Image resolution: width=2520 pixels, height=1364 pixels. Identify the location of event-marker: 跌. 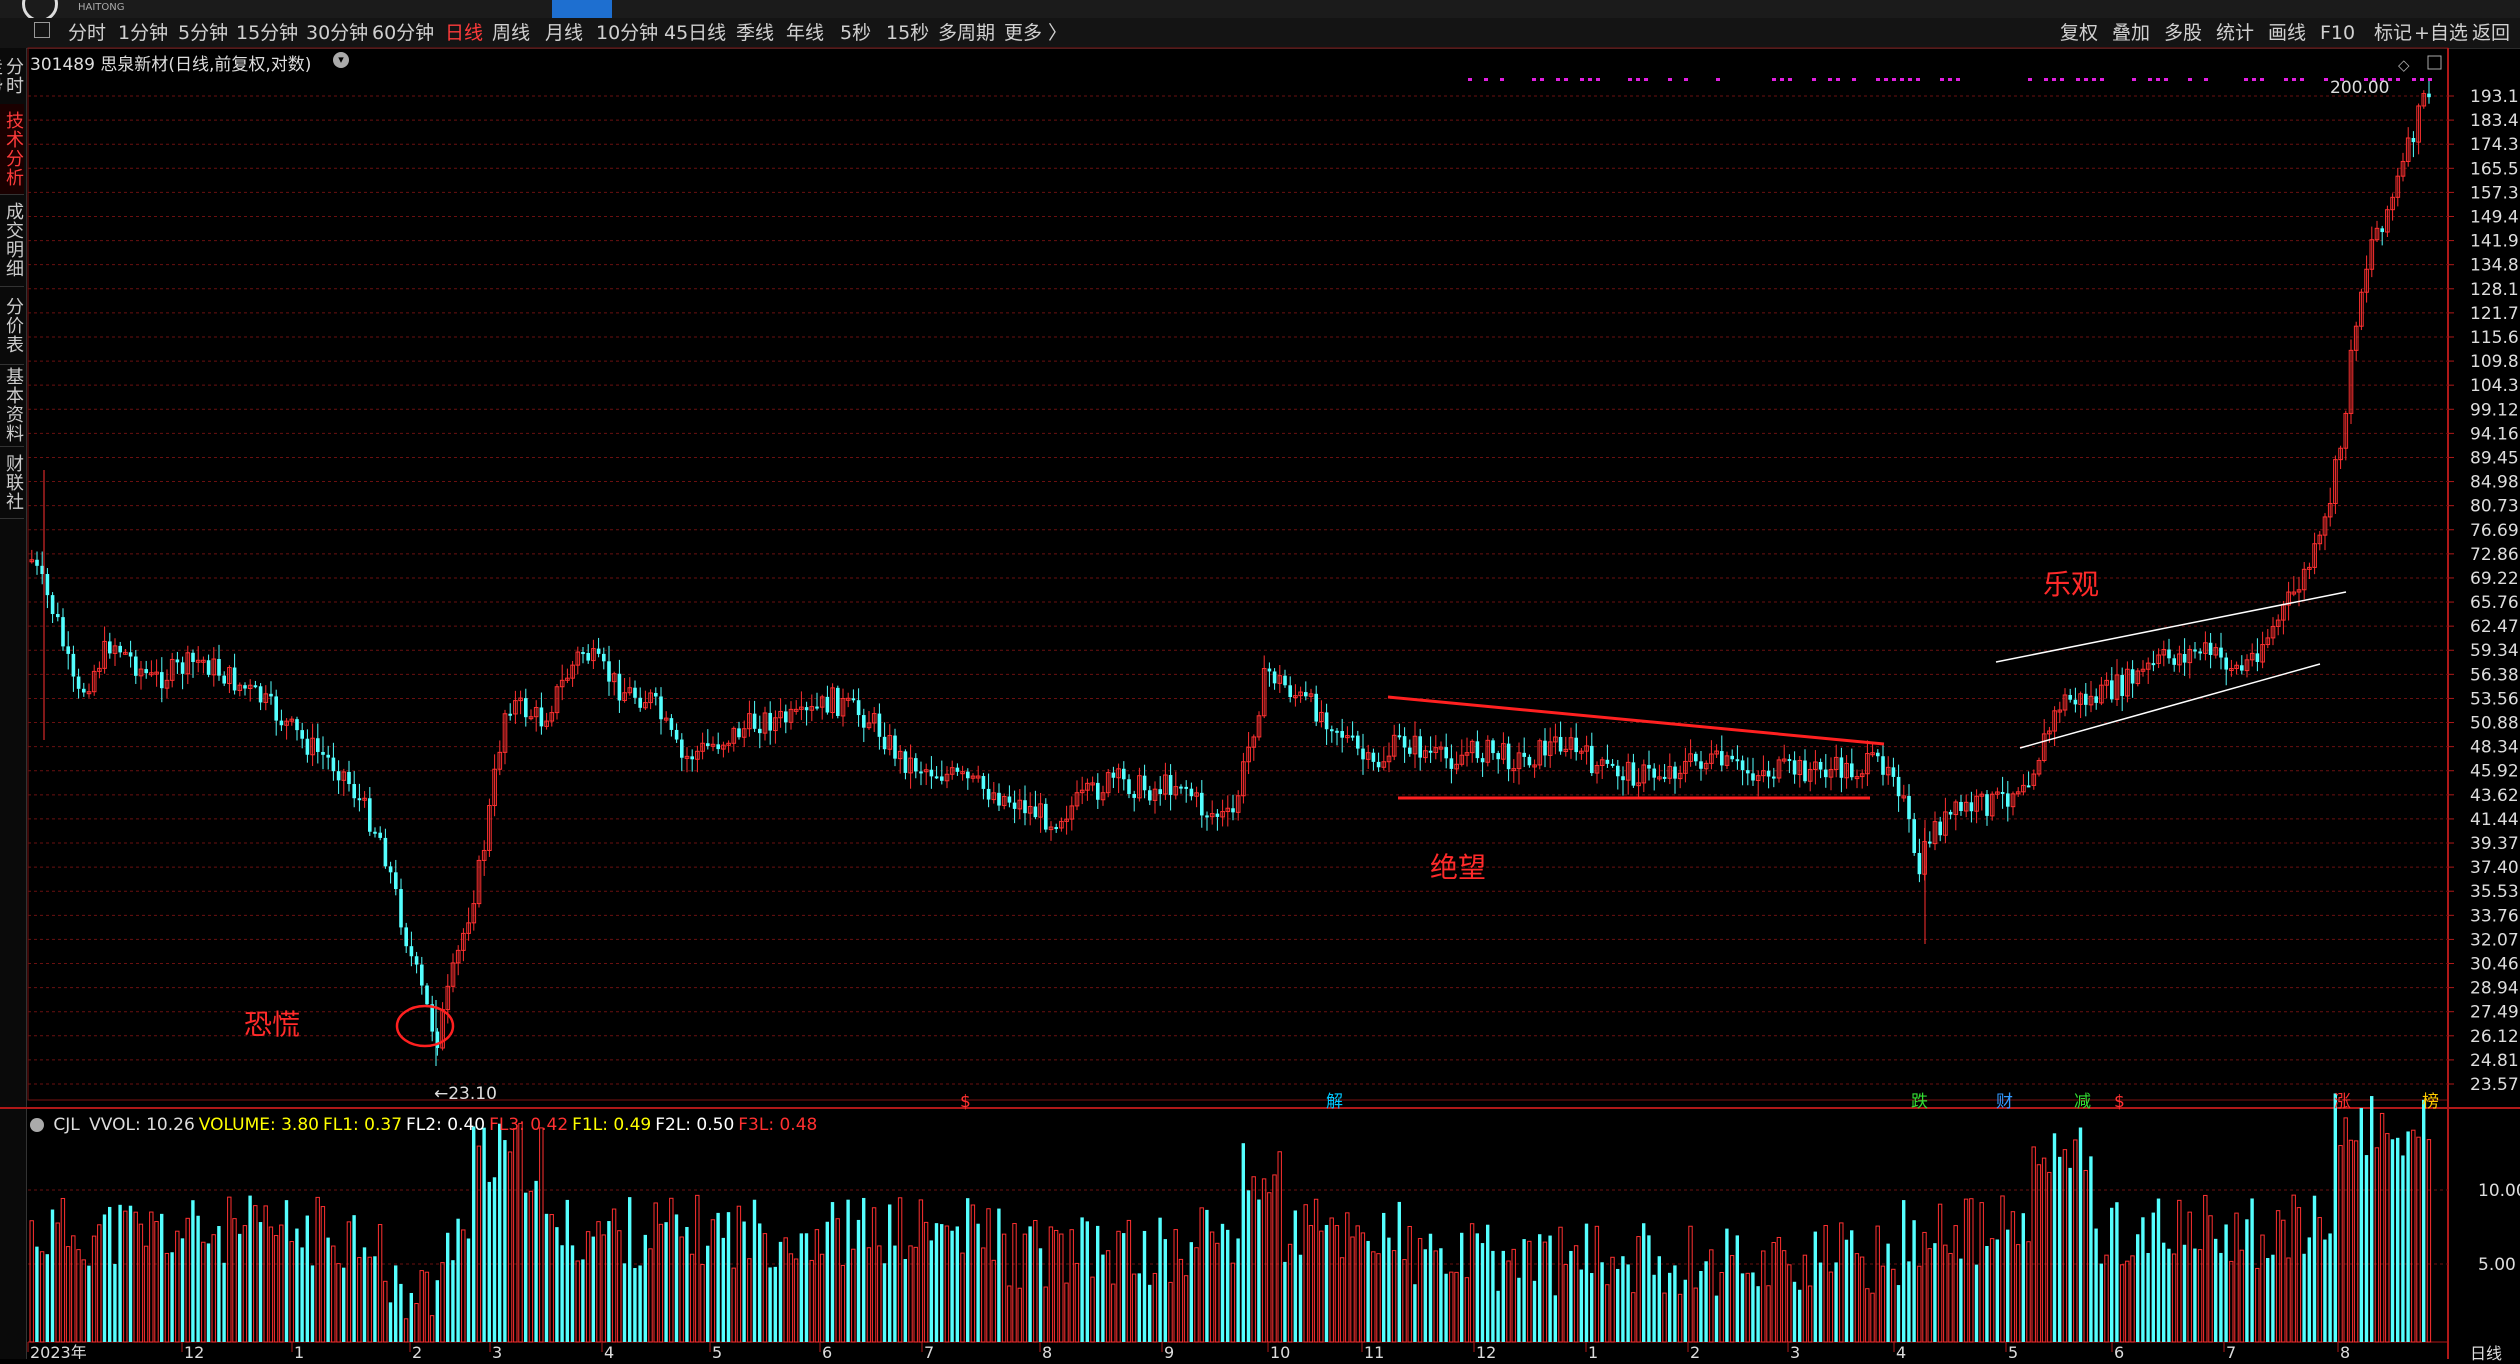
(1919, 1102).